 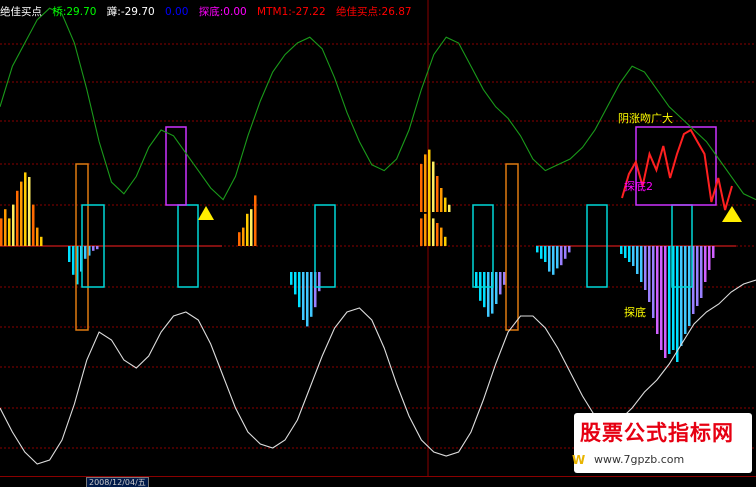 What do you see at coordinates (512, 247) in the screenshot?
I see `orange-signal-box` at bounding box center [512, 247].